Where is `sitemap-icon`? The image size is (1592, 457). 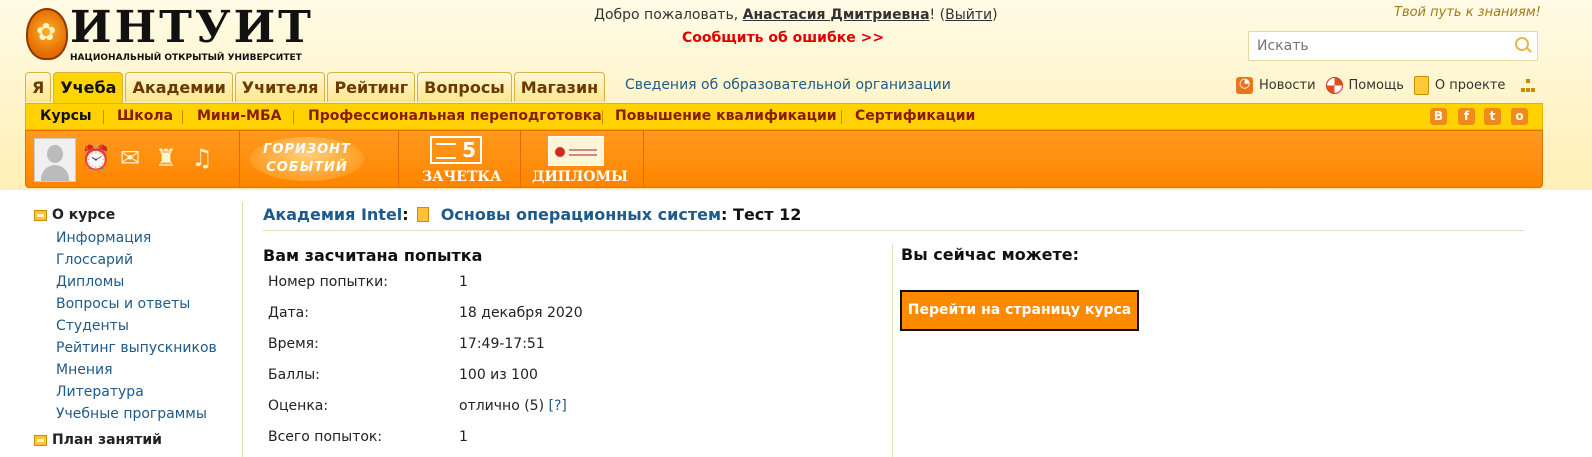
sitemap-icon is located at coordinates (1528, 85).